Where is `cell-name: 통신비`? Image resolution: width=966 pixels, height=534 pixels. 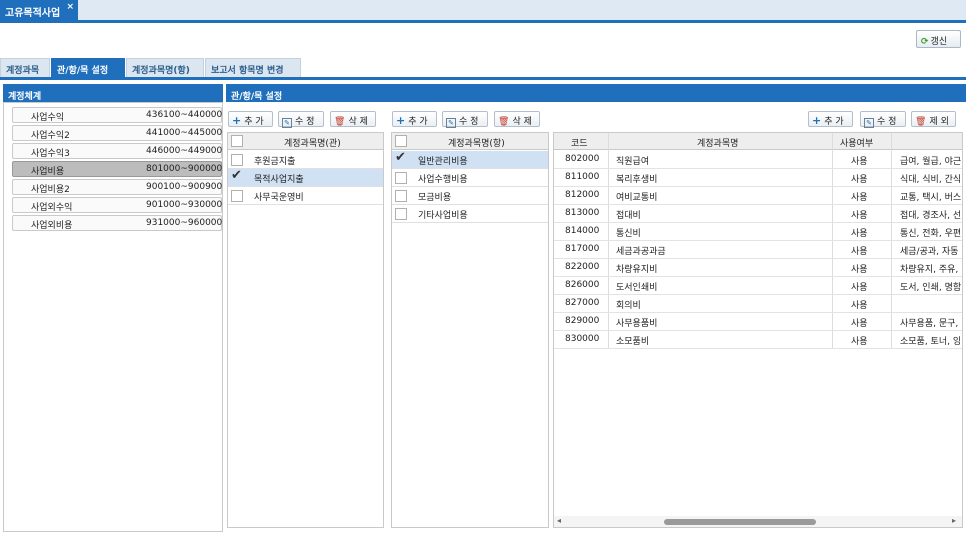 cell-name: 통신비 is located at coordinates (628, 234).